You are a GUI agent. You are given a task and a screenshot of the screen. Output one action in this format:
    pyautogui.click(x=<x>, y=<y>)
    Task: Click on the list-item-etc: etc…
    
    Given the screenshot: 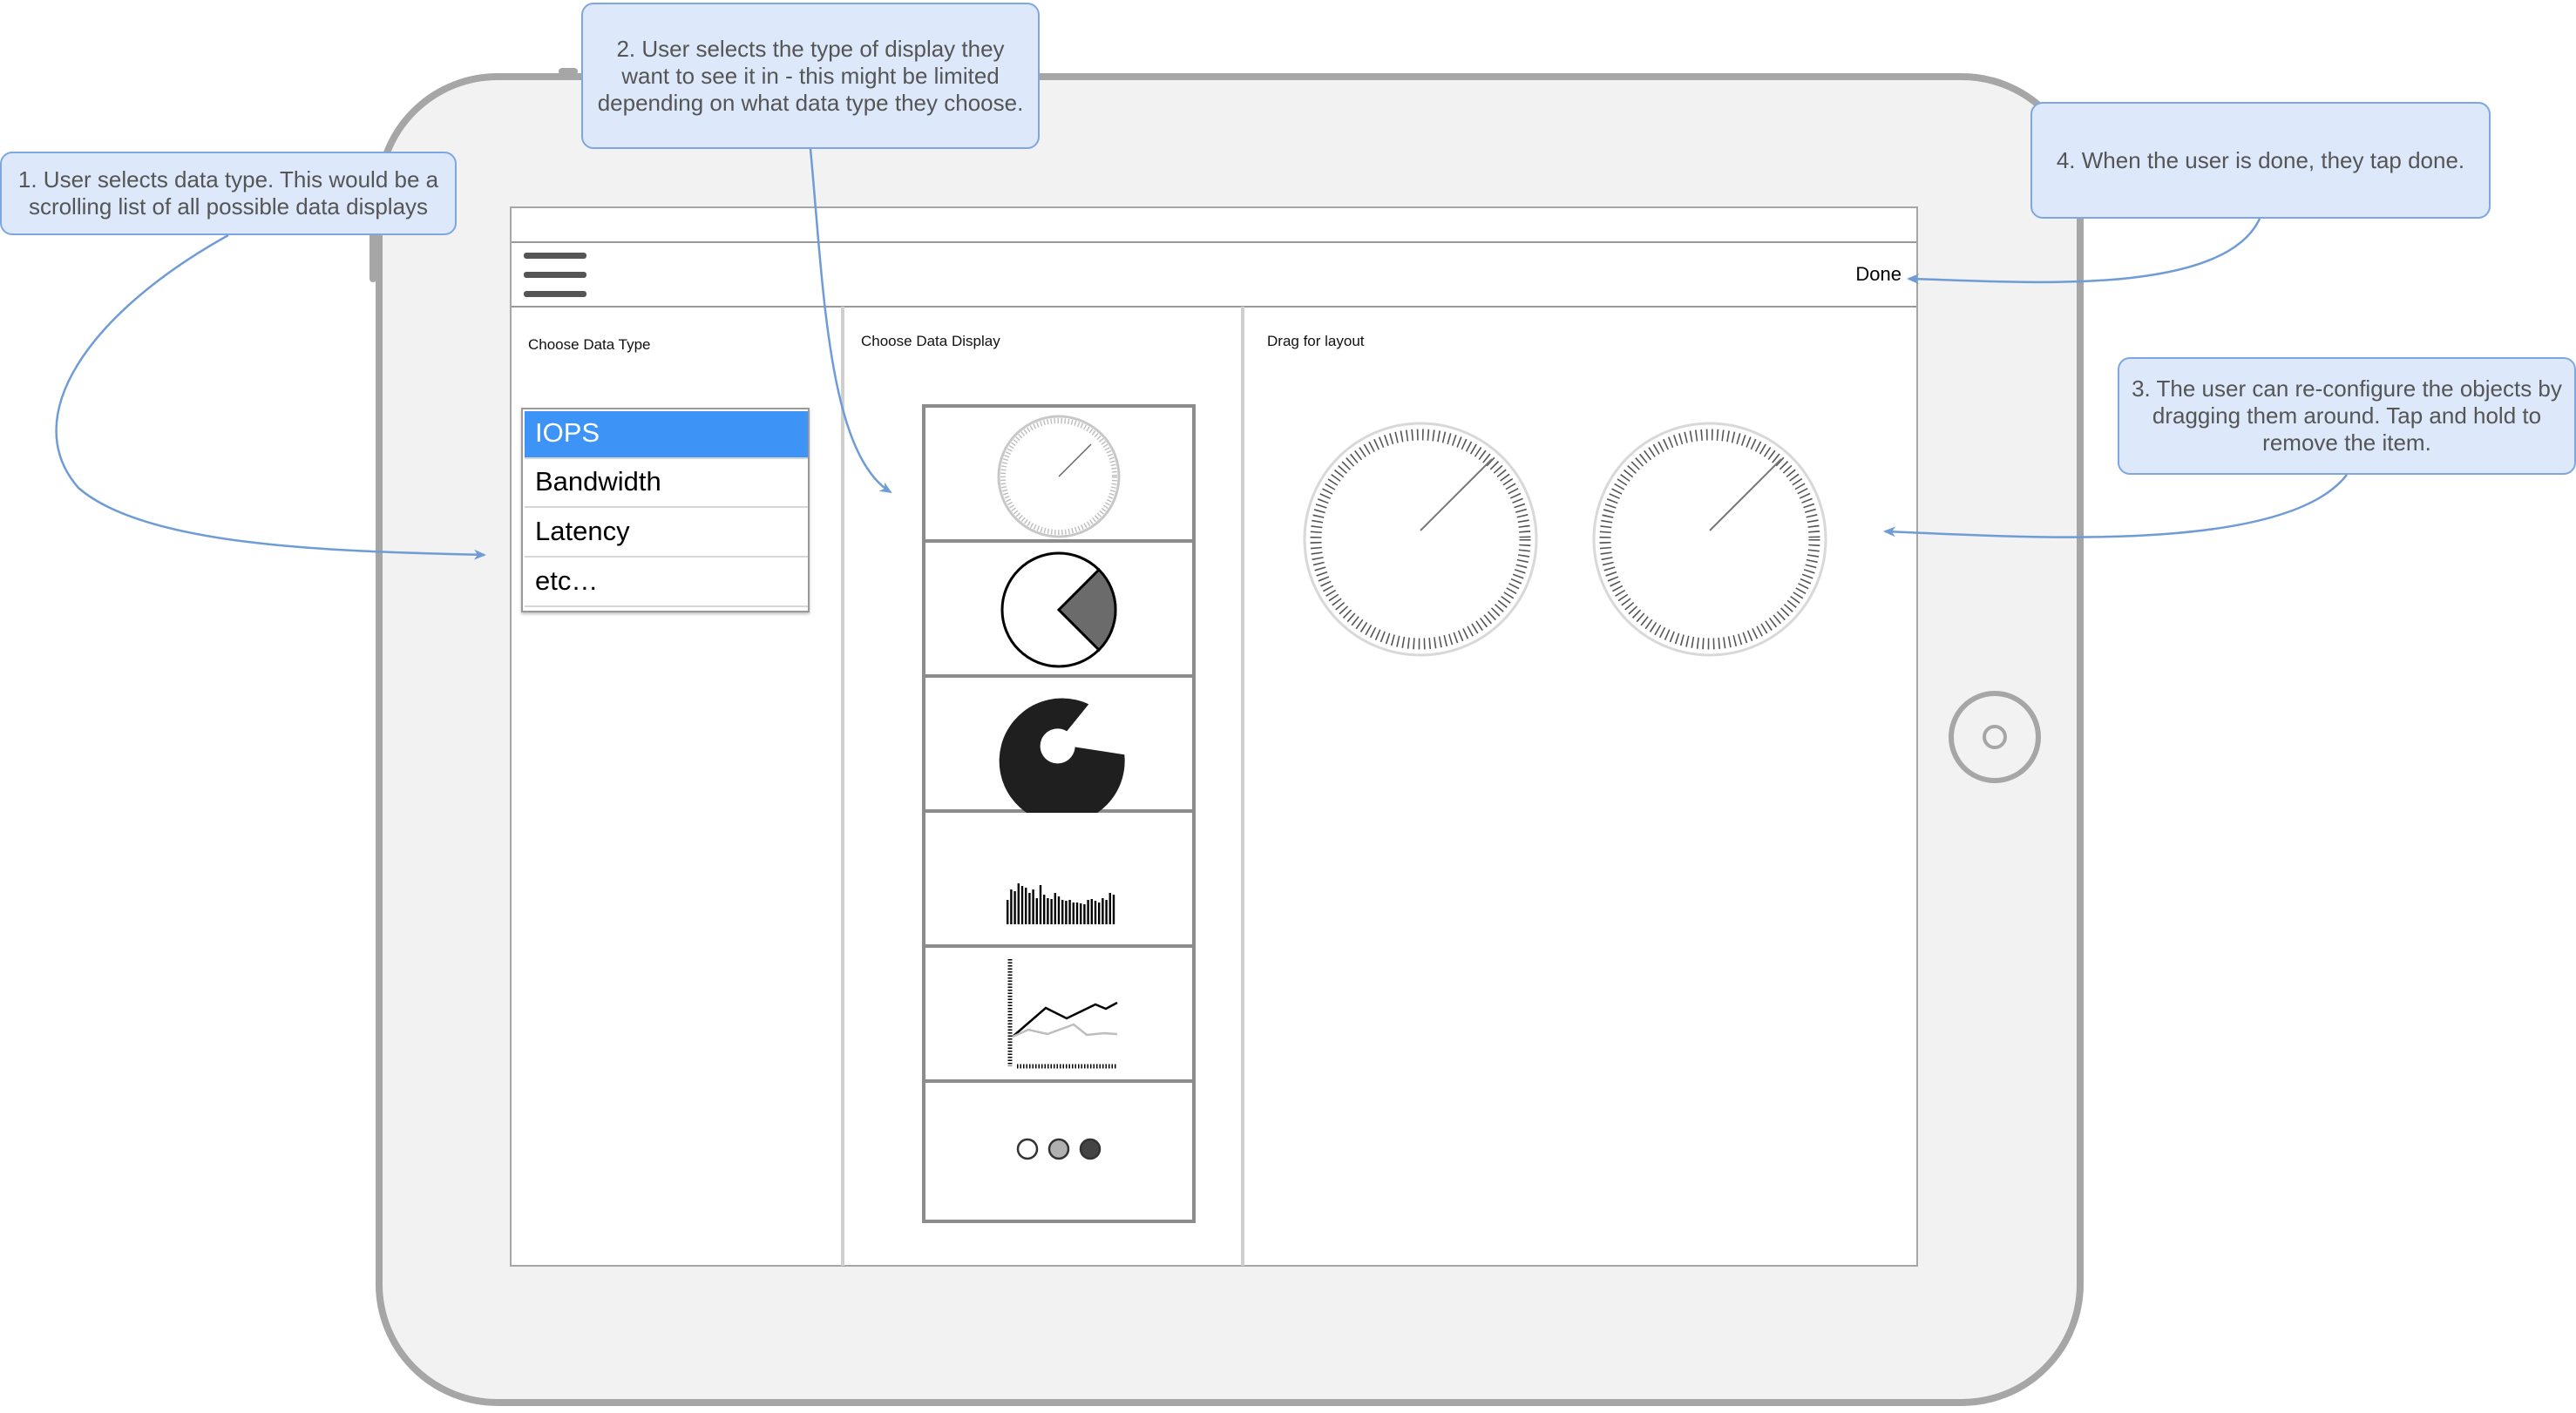 What is the action you would take?
    pyautogui.click(x=666, y=583)
    